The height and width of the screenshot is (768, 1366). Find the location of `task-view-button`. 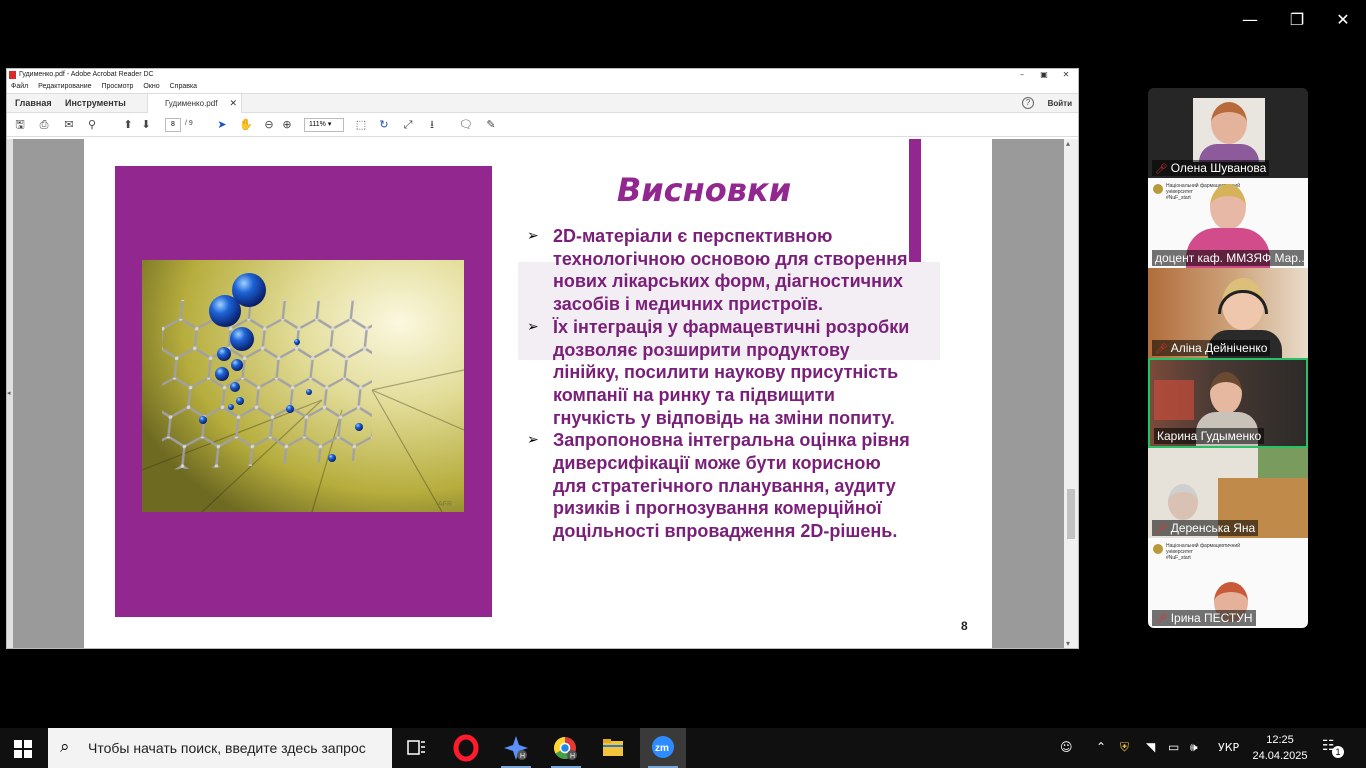

task-view-button is located at coordinates (416, 748).